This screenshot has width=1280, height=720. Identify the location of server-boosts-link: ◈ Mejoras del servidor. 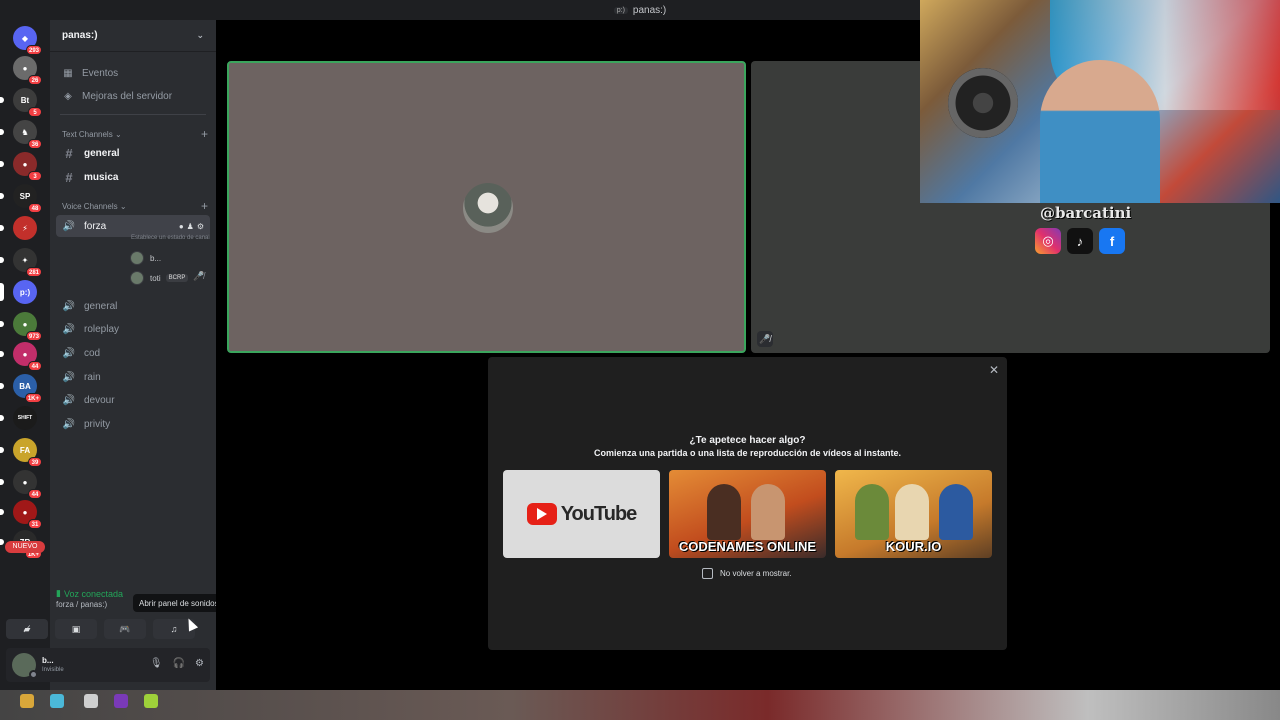
(117, 96).